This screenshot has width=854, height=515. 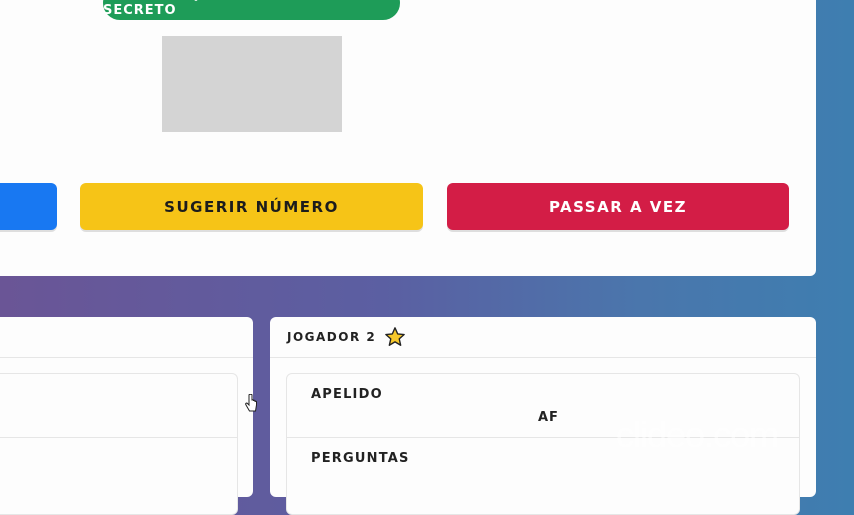 I want to click on instruction-badge: ADIVINHE QUAL O NÚMERO SECRETO, so click(x=251, y=10).